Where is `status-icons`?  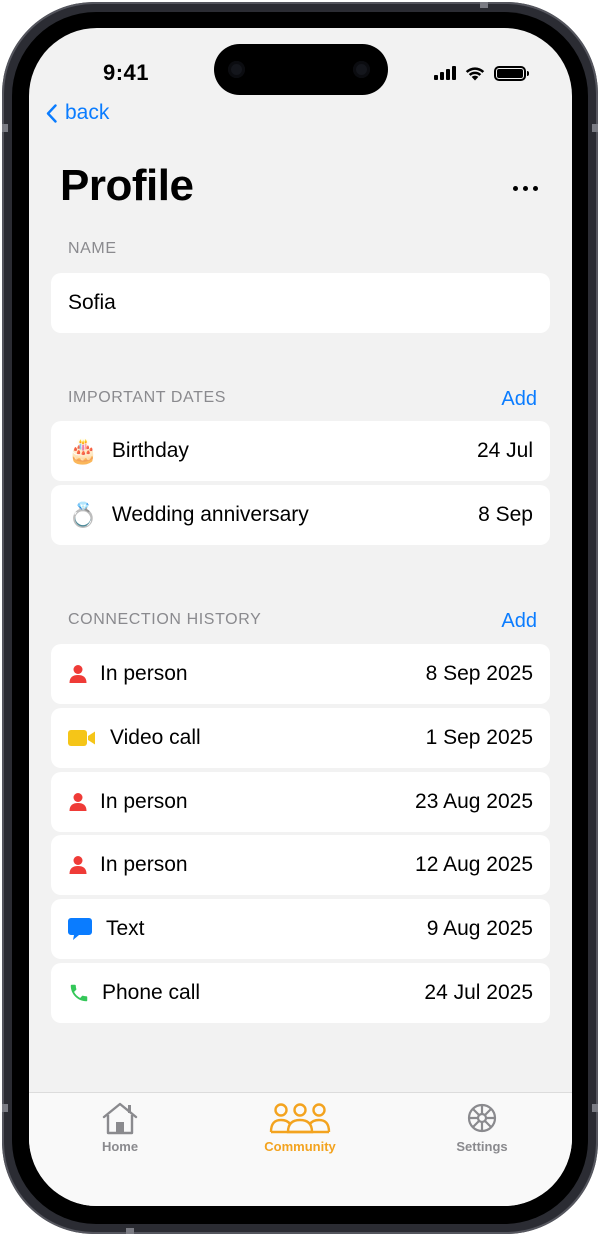 status-icons is located at coordinates (481, 73).